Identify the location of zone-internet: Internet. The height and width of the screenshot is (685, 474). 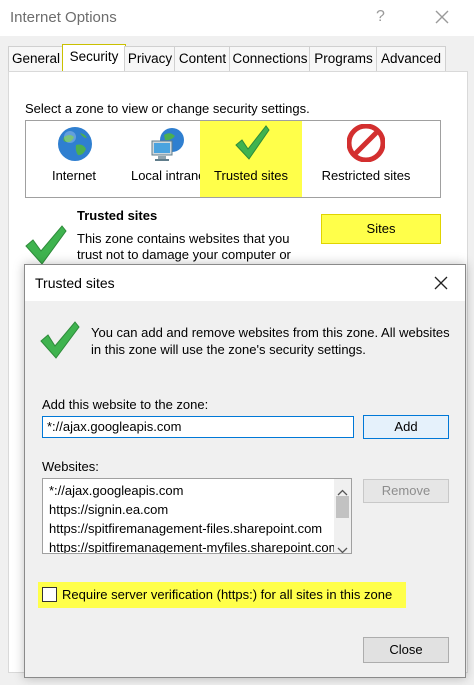
(74, 159).